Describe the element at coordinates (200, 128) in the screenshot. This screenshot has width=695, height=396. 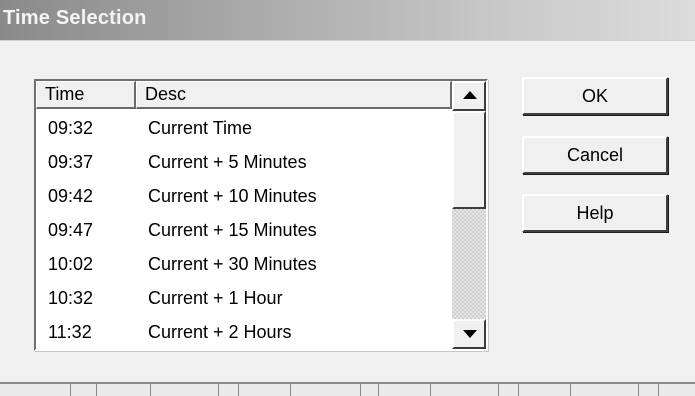
I see `desc-cell: Current Time` at that location.